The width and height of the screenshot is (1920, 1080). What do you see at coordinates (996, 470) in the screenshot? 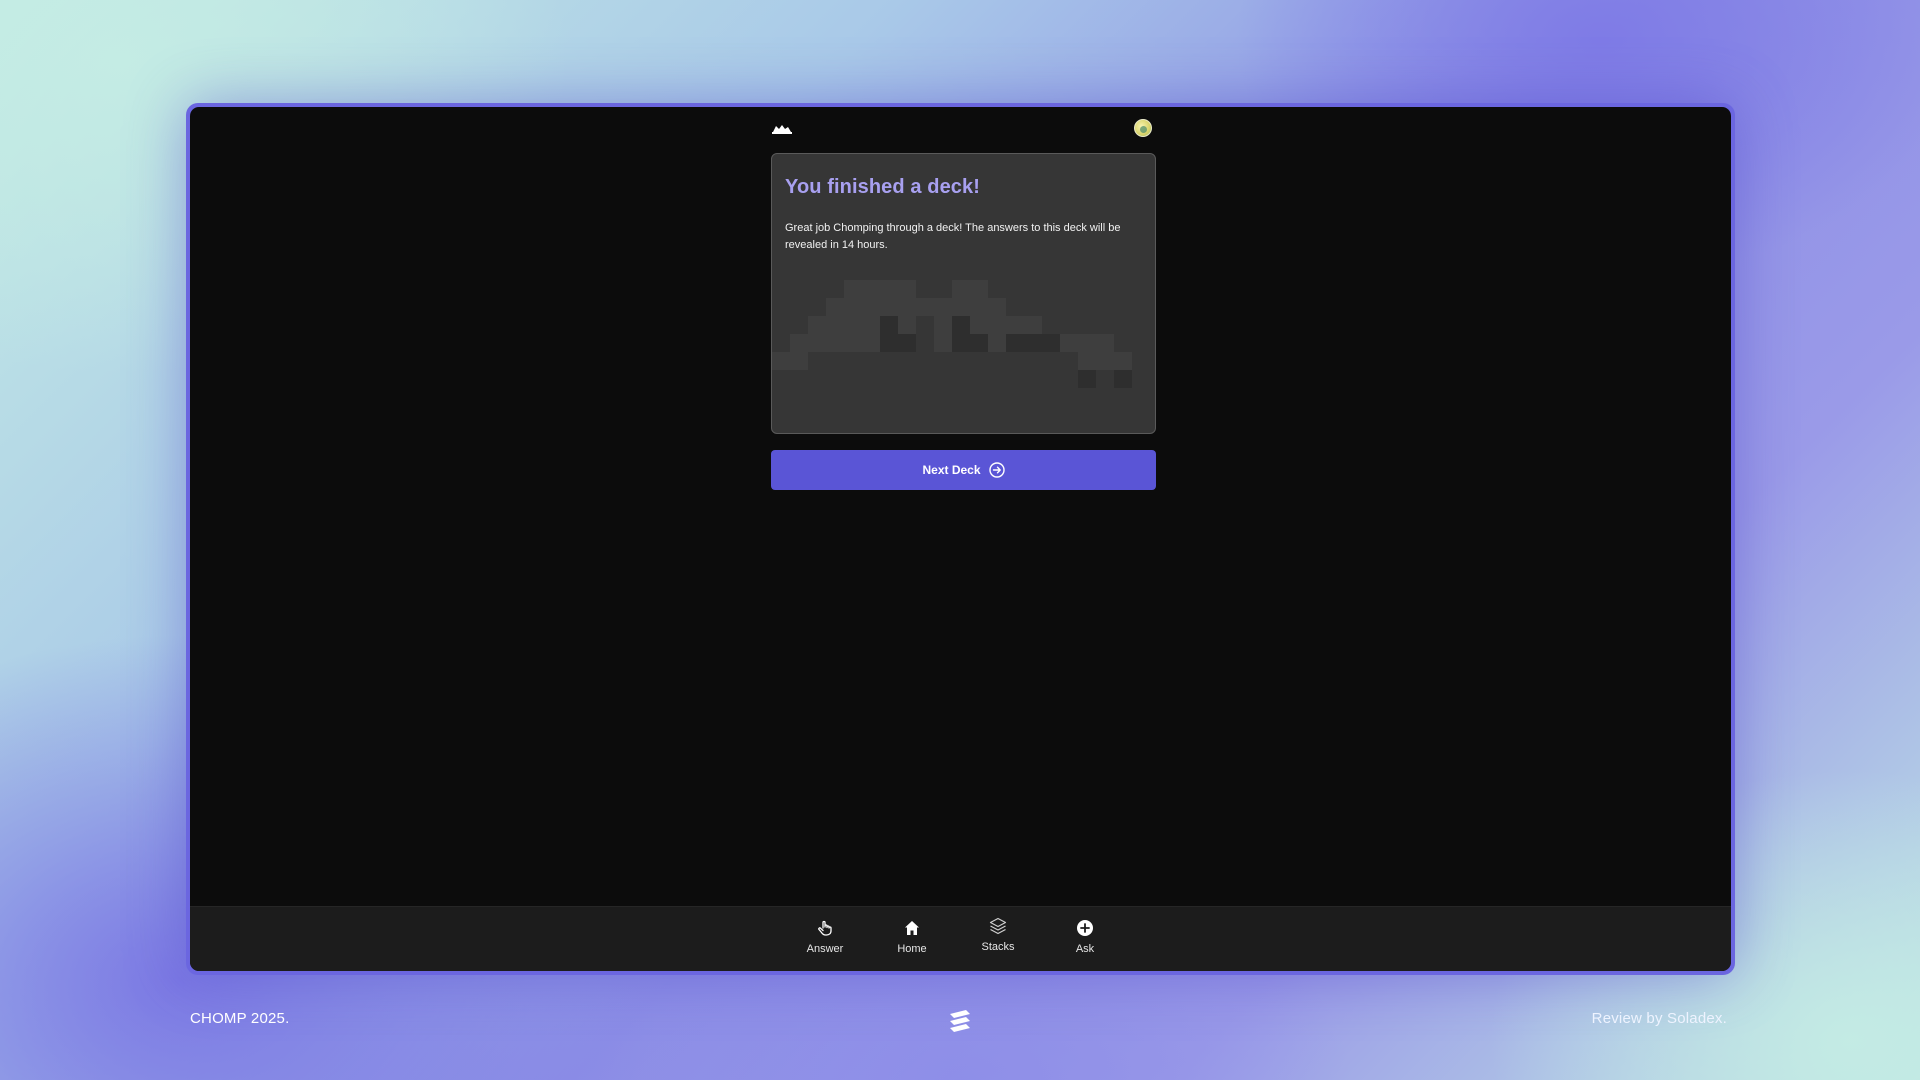
I see `arrow-right-circle-icon` at bounding box center [996, 470].